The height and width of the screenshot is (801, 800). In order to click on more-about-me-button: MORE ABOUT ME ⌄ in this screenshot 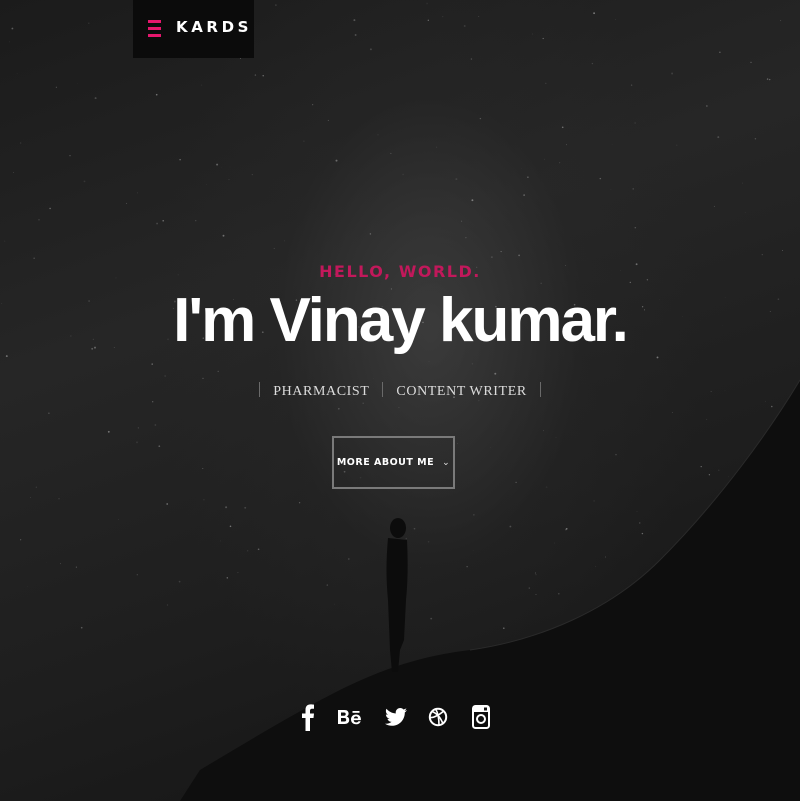, I will do `click(393, 462)`.